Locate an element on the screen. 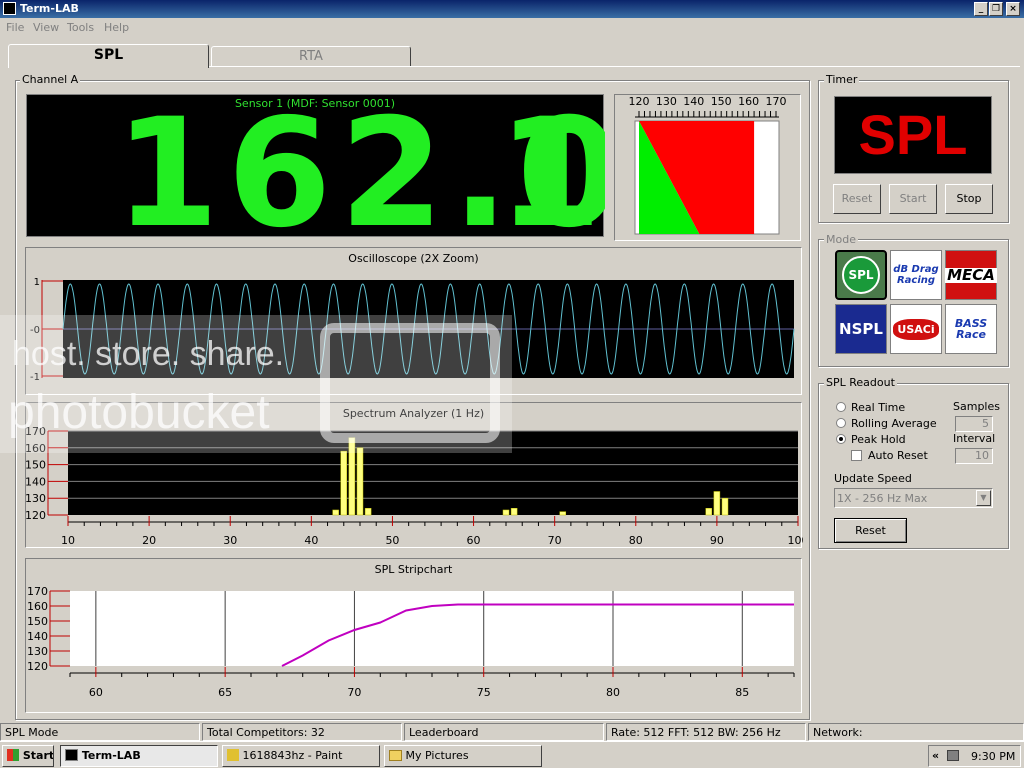 This screenshot has height=768, width=1024. mode-nspl-label: NSPL is located at coordinates (861, 328).